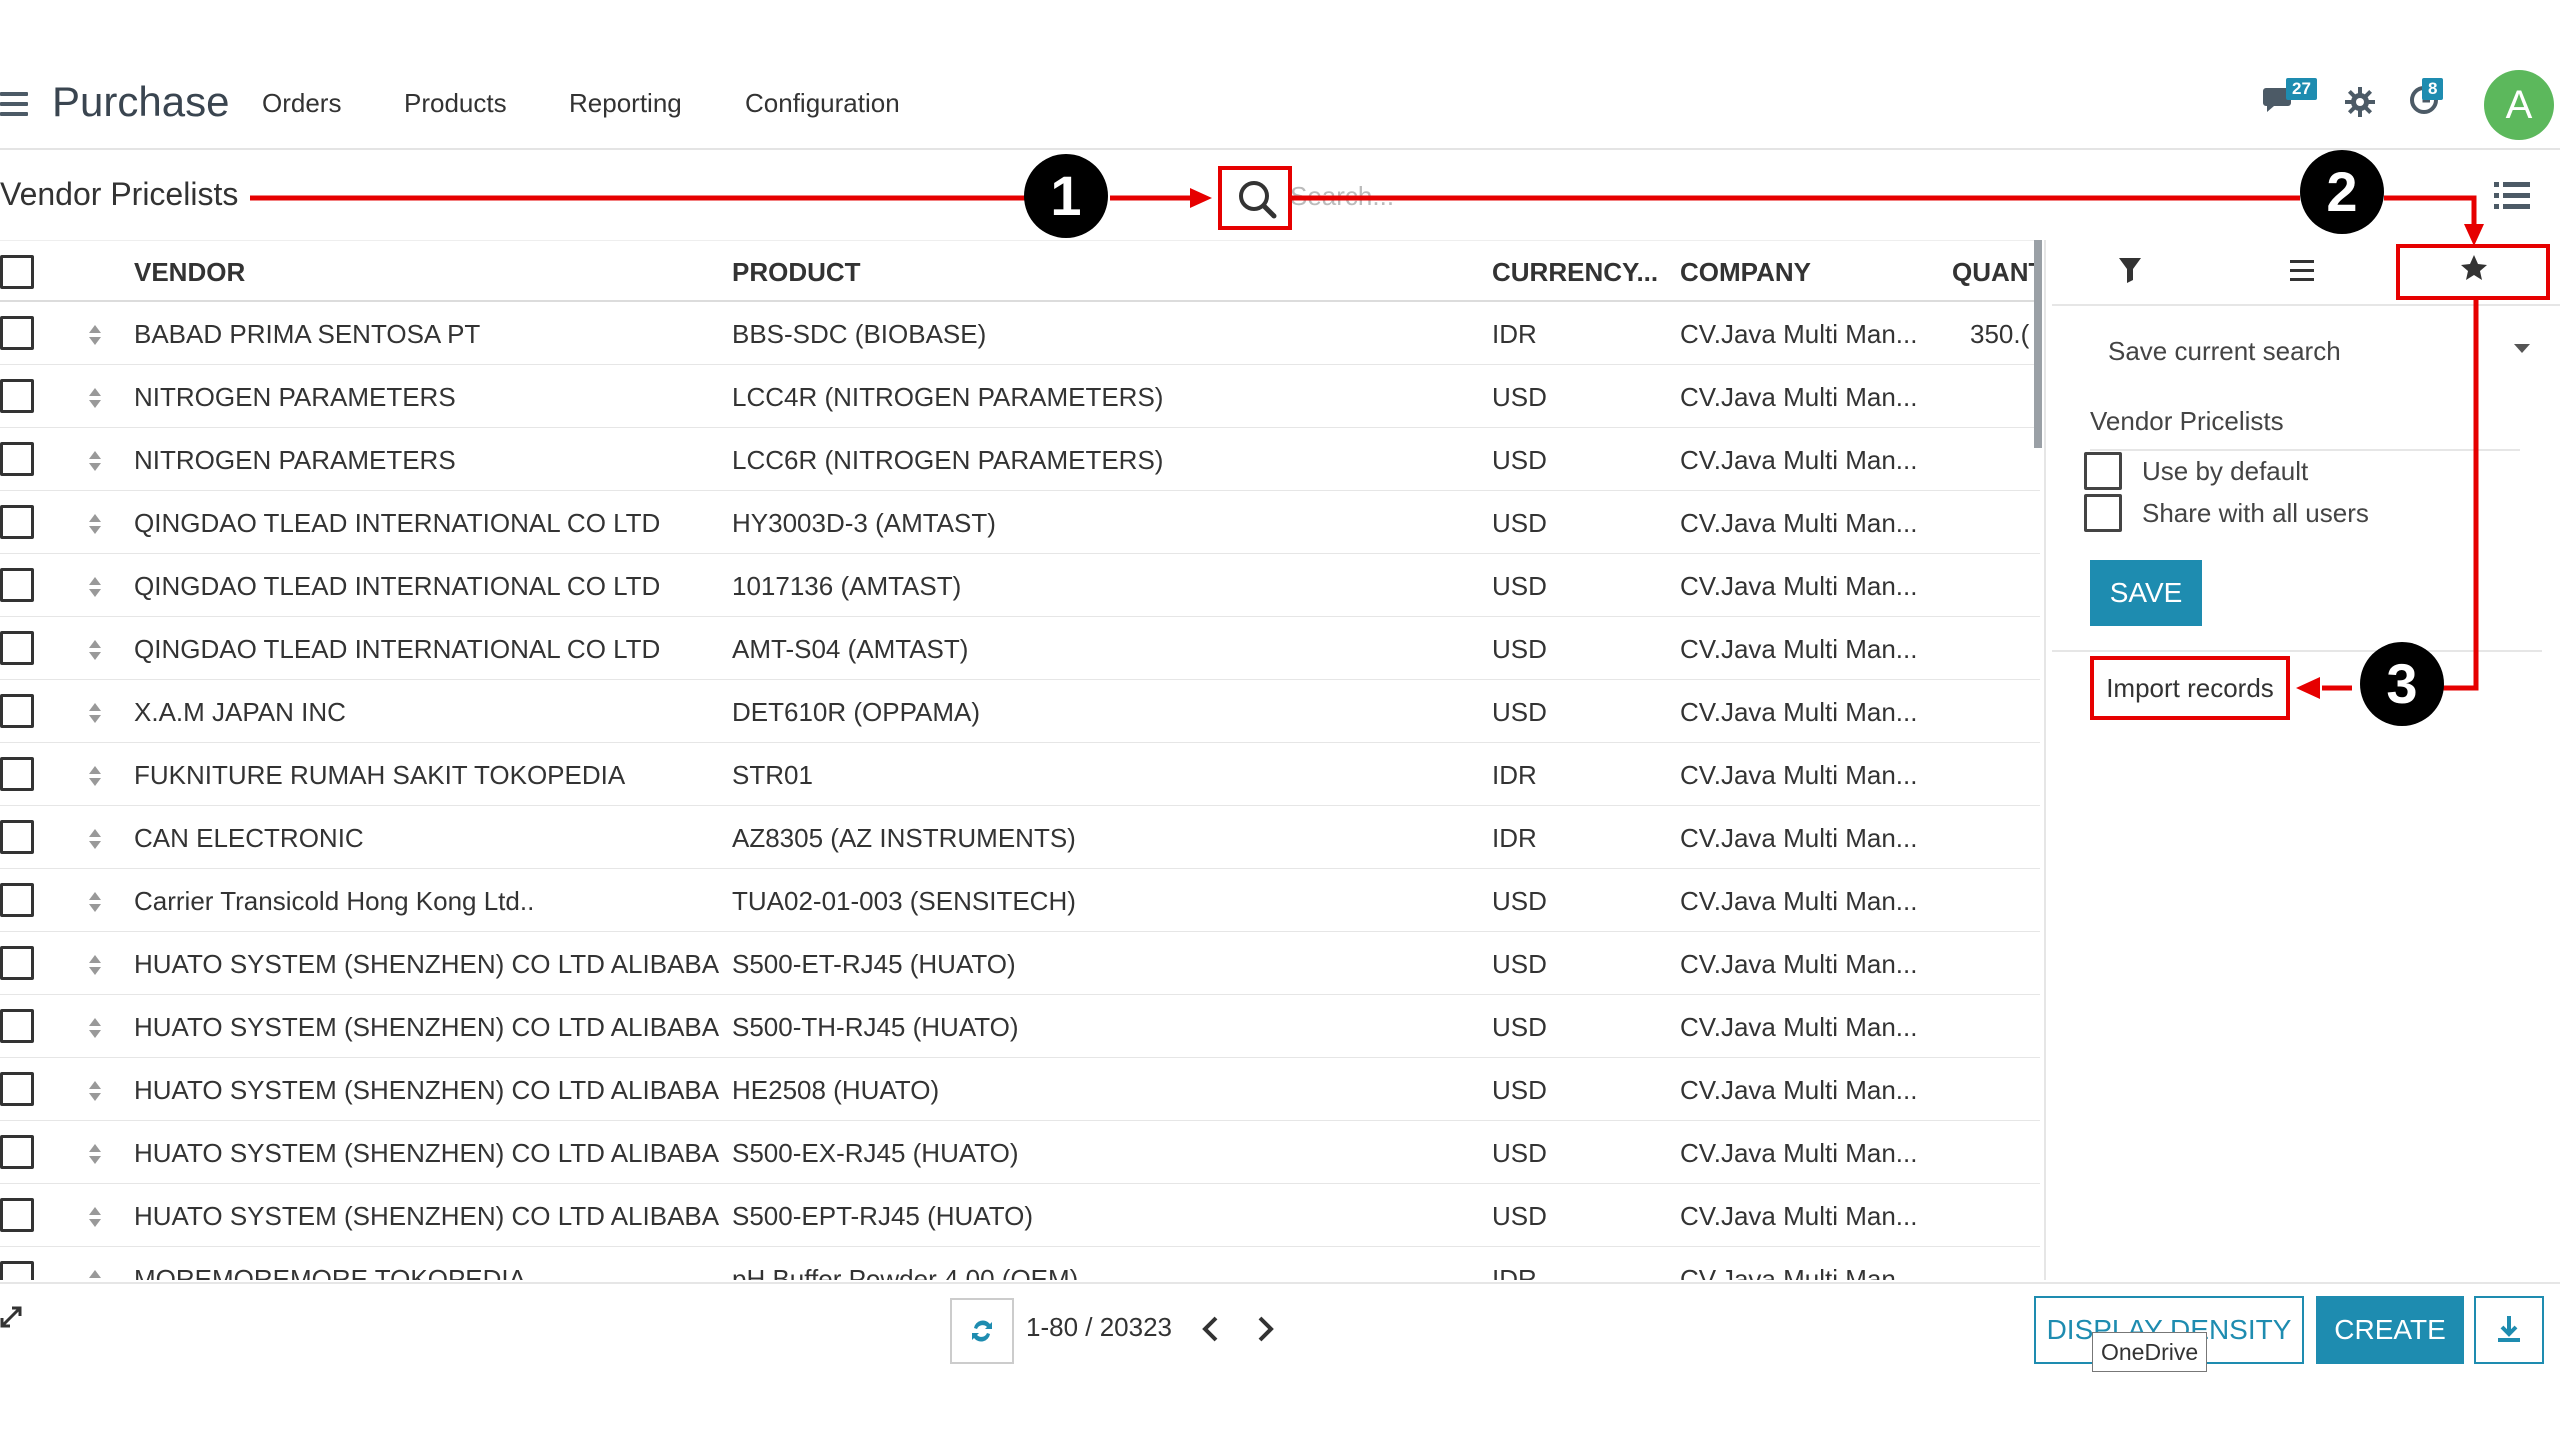  I want to click on use-by-default-label: Use by default, so click(2225, 471).